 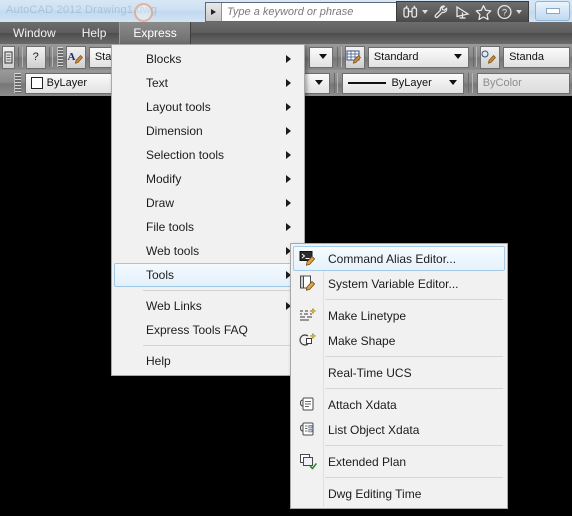 I want to click on submenu-label: List Object Xdata, so click(x=374, y=429).